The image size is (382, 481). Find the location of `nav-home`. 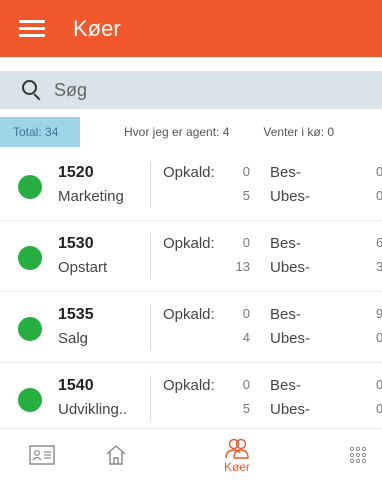

nav-home is located at coordinates (116, 455).